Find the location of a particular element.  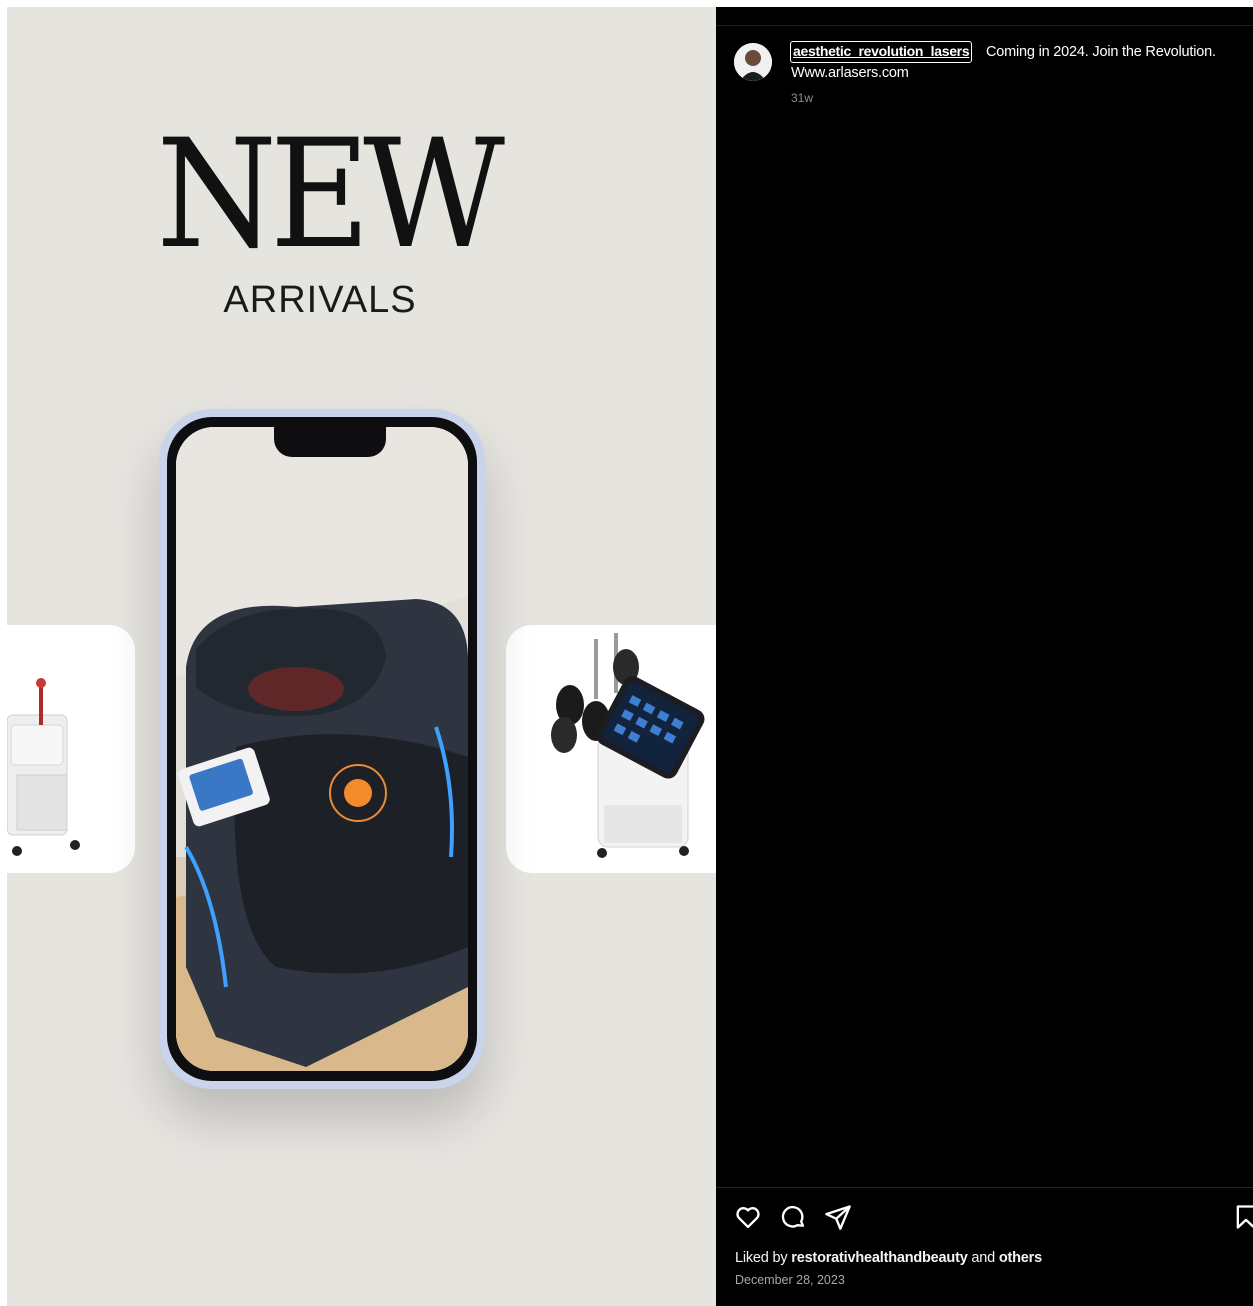

user-avatar is located at coordinates (753, 62).